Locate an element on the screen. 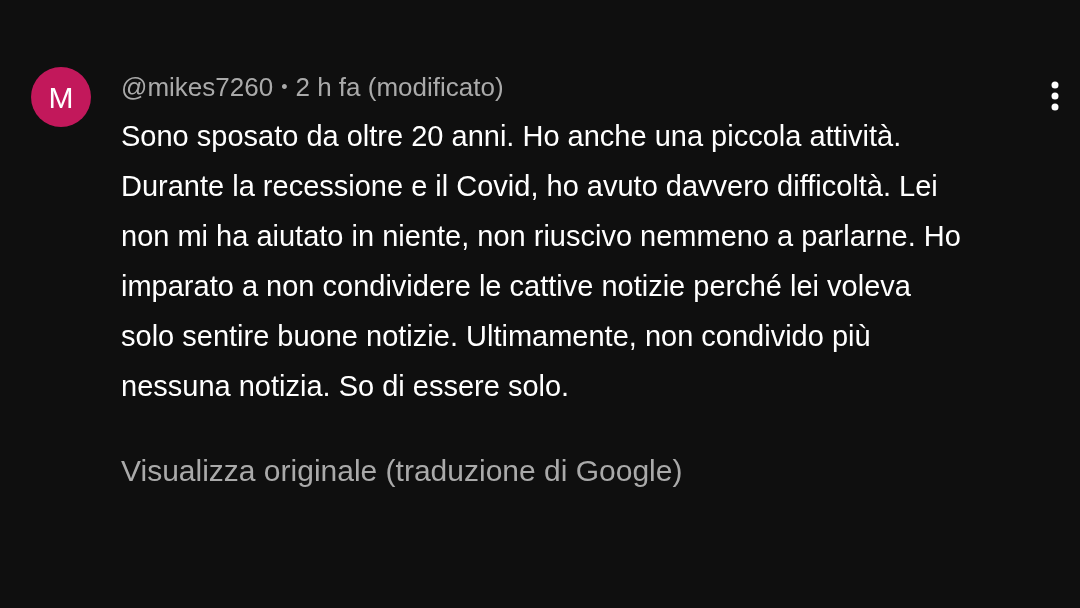  more-options-icon is located at coordinates (1055, 96).